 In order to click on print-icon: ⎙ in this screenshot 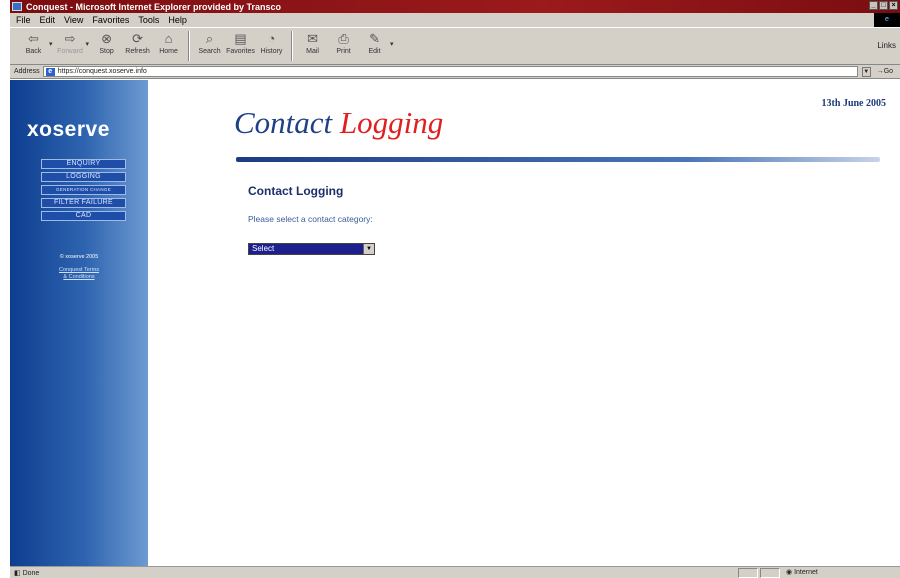, I will do `click(343, 38)`.